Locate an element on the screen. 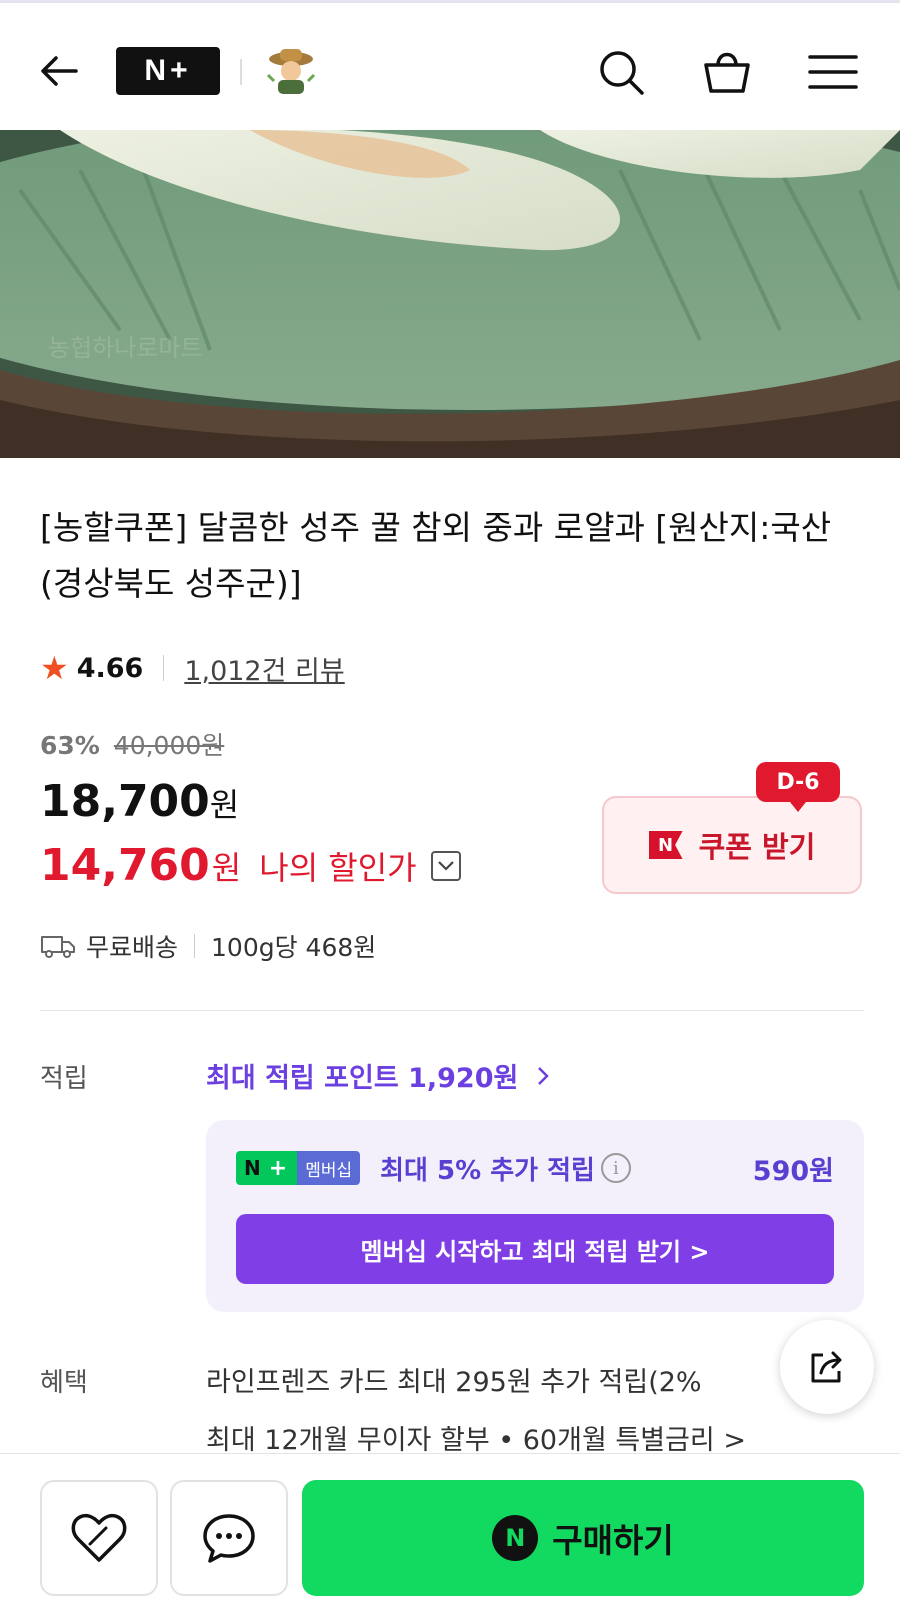 The width and height of the screenshot is (900, 1599). buy-button: N 구매하기 is located at coordinates (583, 1538).